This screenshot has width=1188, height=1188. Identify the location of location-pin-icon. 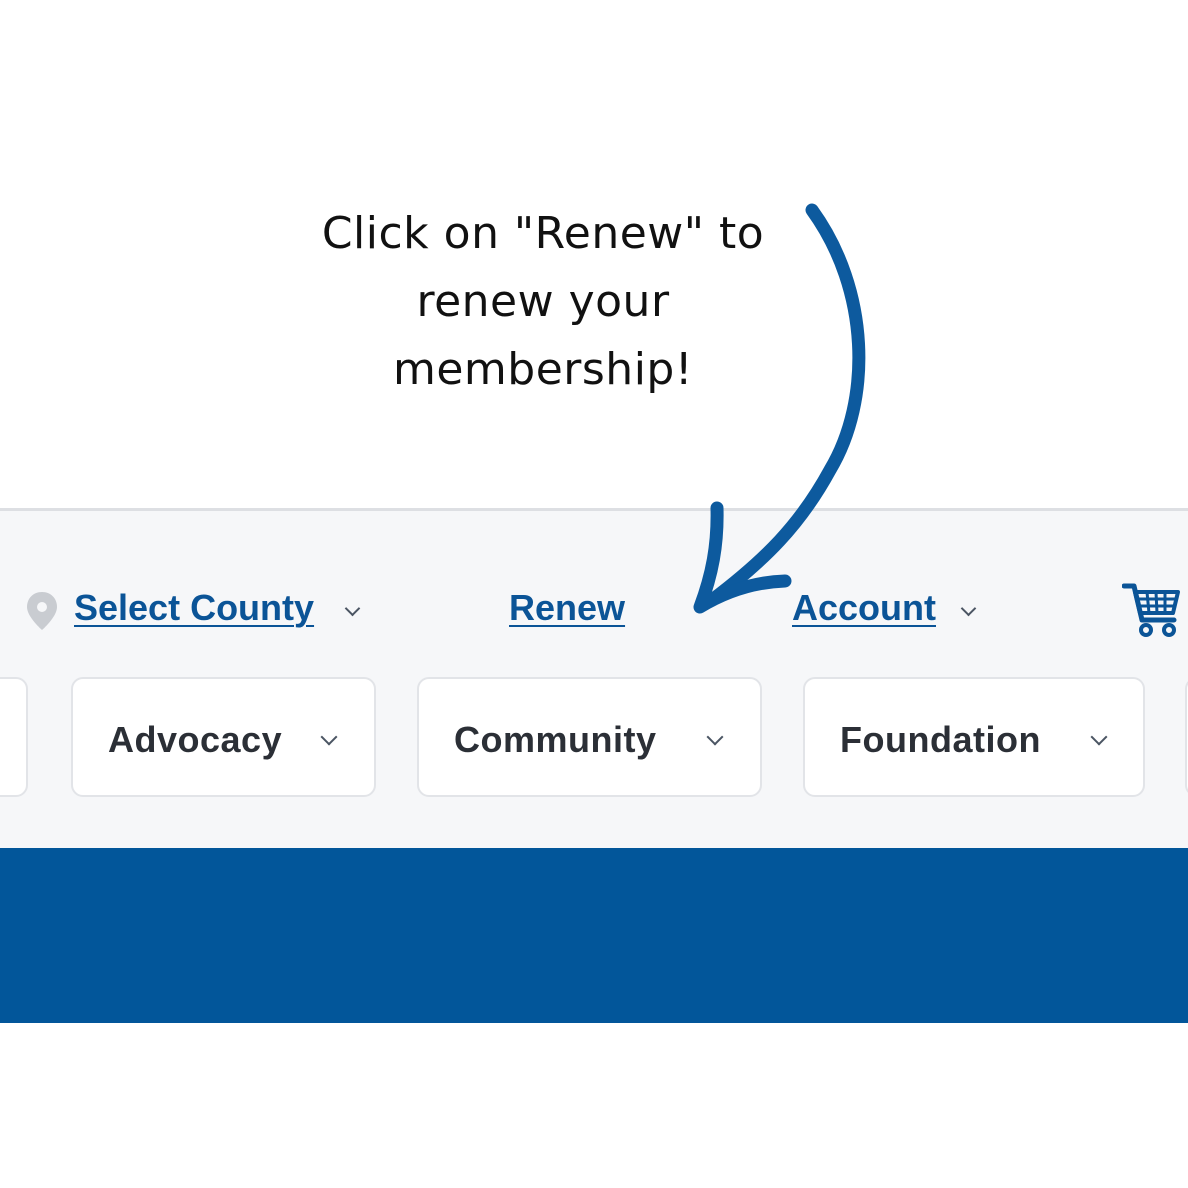
(42, 611).